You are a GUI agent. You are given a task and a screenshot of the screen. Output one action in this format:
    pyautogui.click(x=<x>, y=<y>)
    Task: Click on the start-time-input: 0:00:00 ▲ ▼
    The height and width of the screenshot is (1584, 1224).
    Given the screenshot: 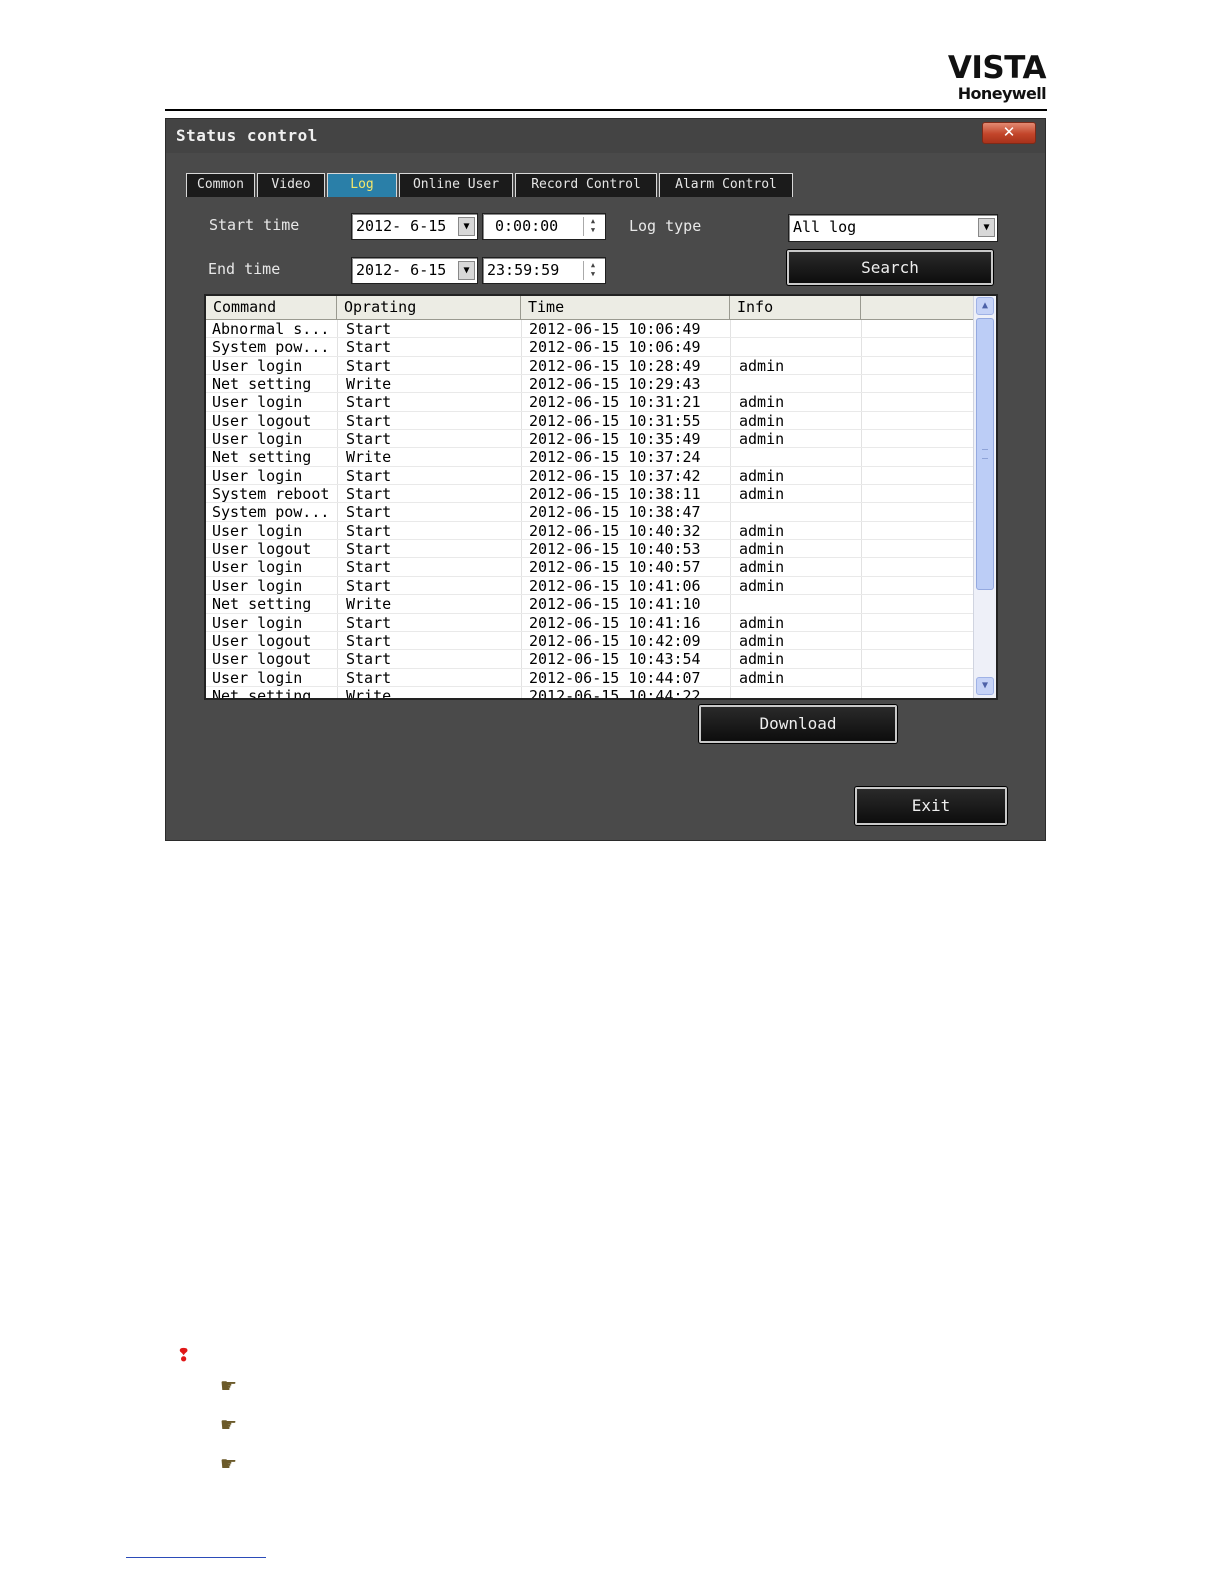 What is the action you would take?
    pyautogui.click(x=544, y=226)
    